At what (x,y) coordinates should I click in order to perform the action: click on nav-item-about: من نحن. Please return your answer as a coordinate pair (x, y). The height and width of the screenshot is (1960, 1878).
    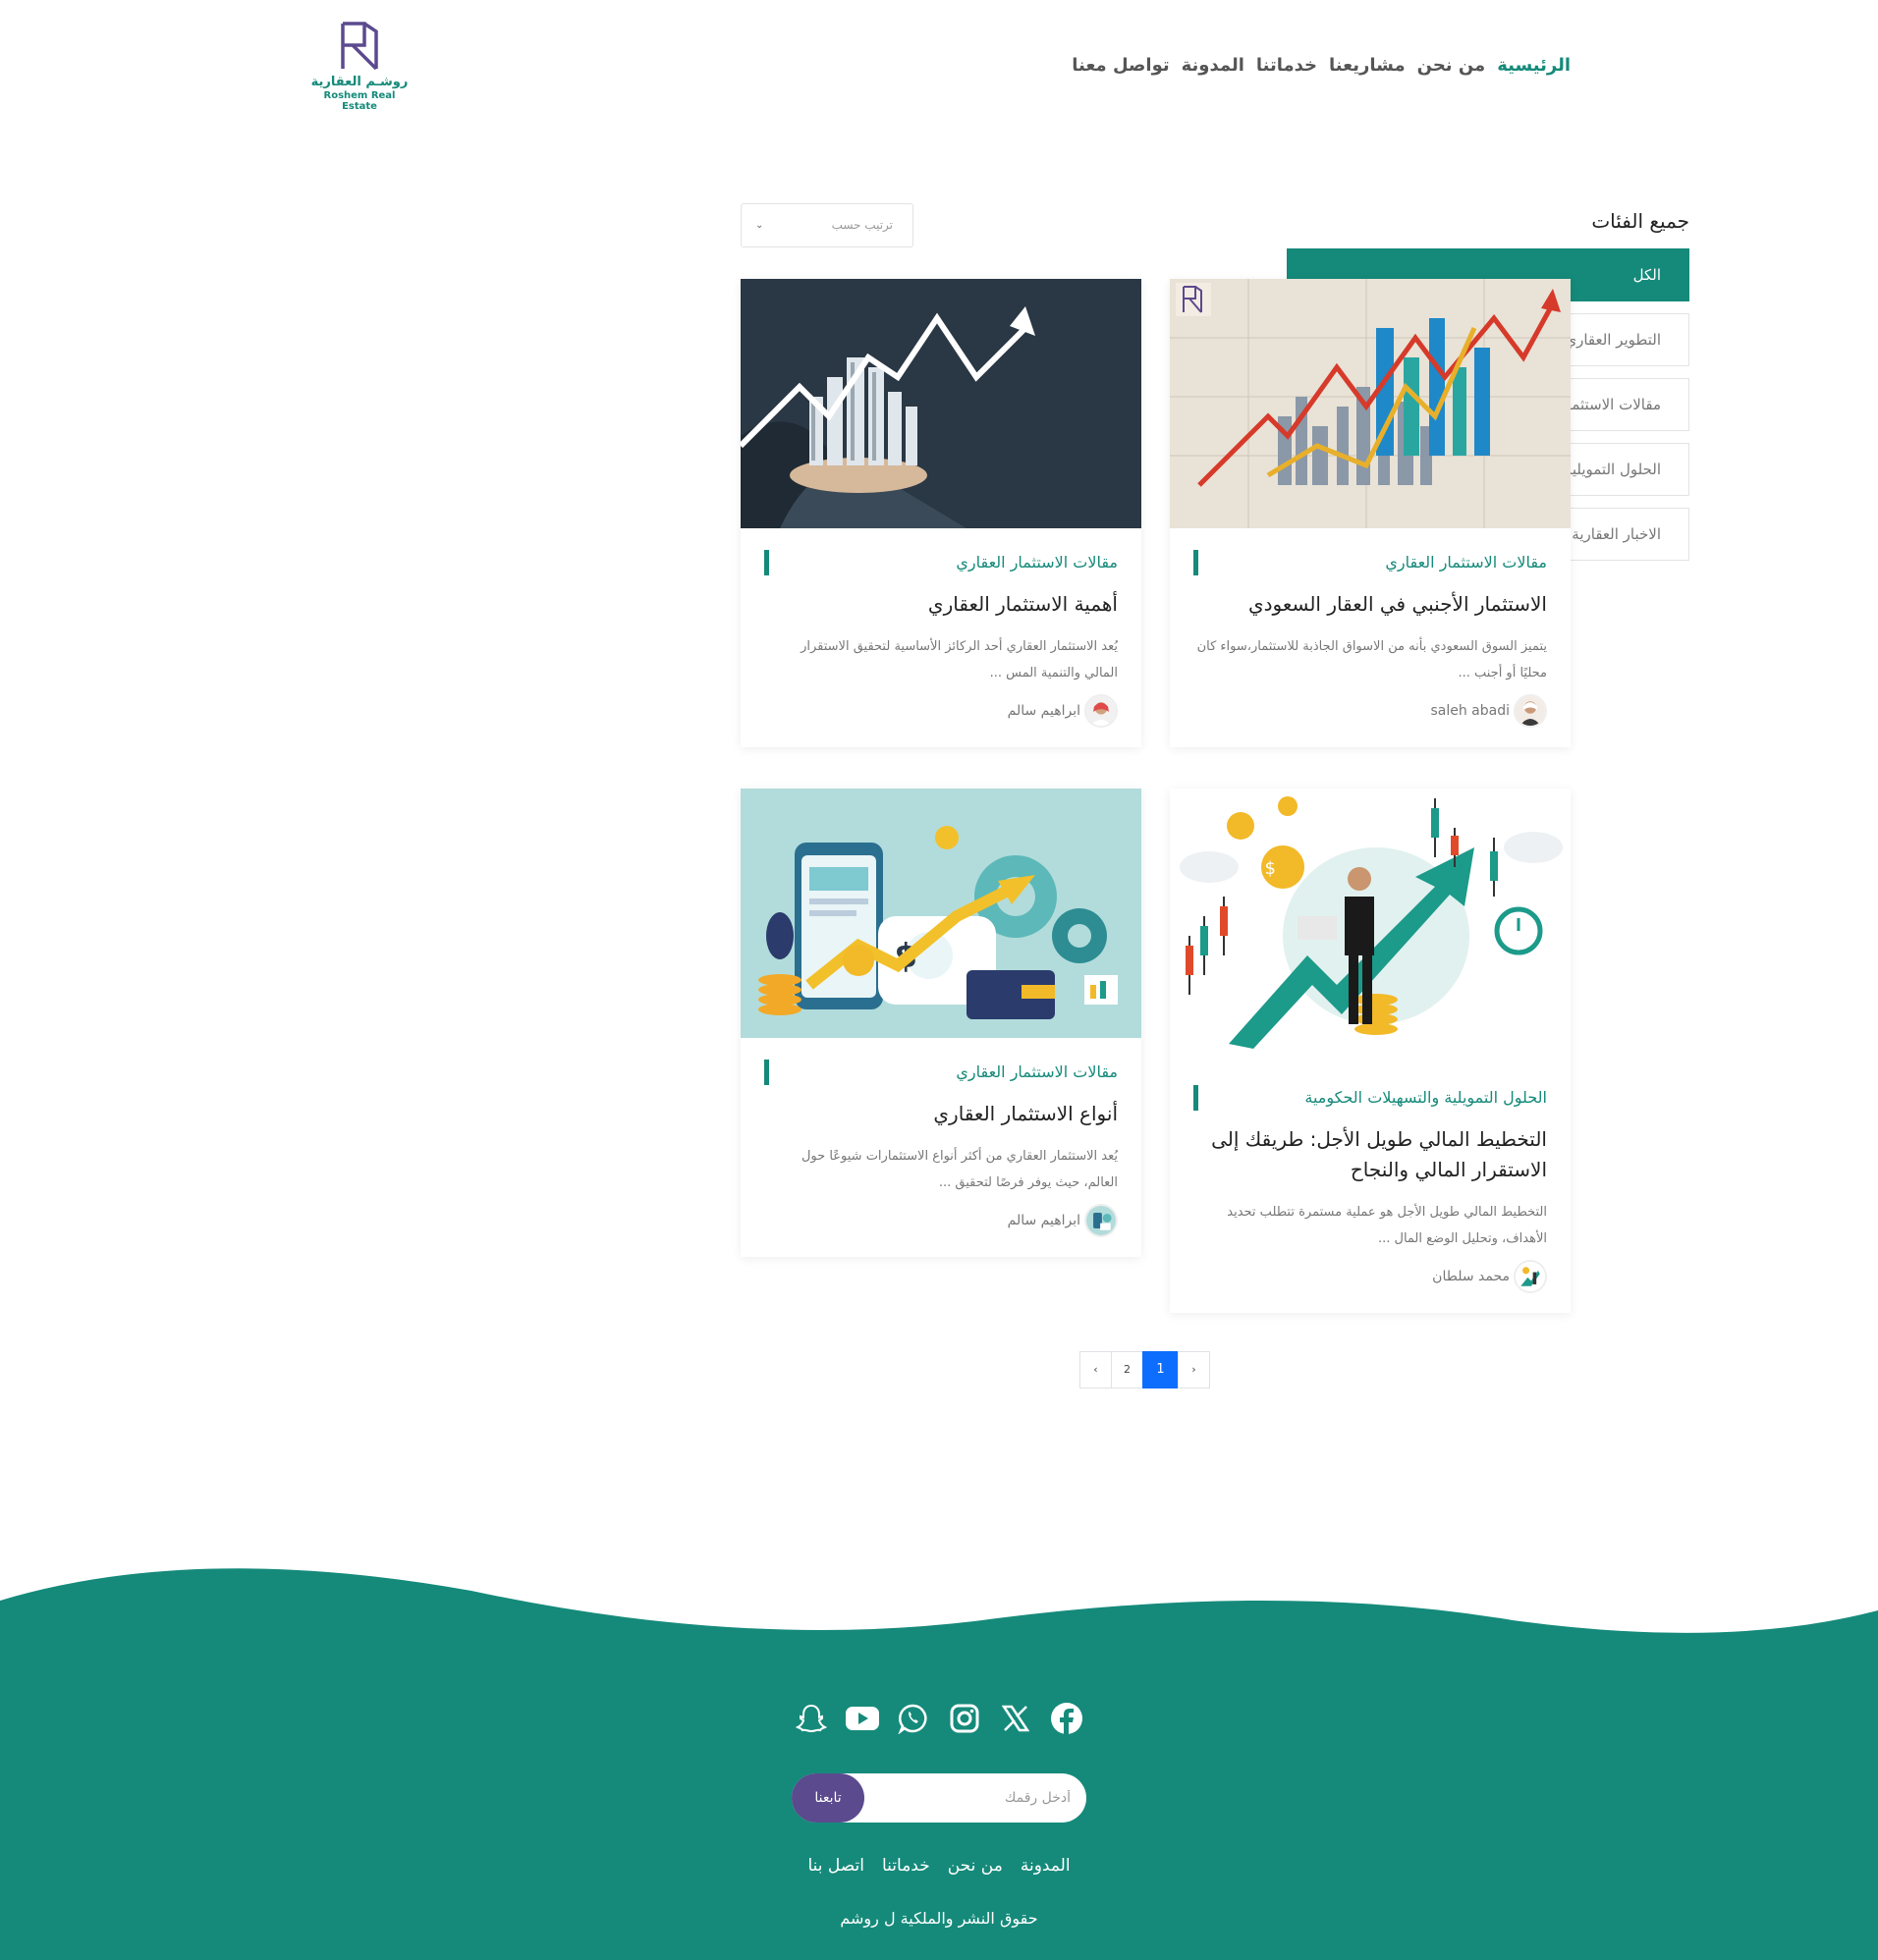
    Looking at the image, I should click on (1451, 65).